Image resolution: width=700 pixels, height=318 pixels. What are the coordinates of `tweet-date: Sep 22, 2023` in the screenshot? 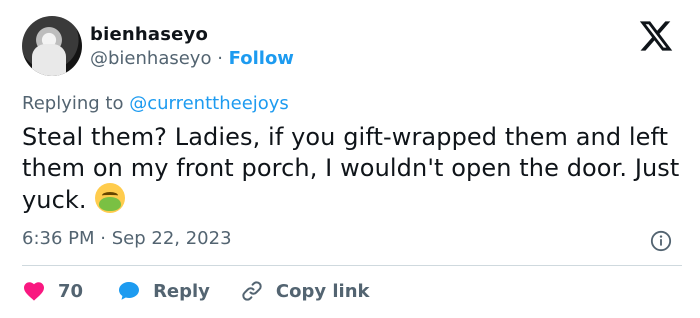 It's located at (171, 238).